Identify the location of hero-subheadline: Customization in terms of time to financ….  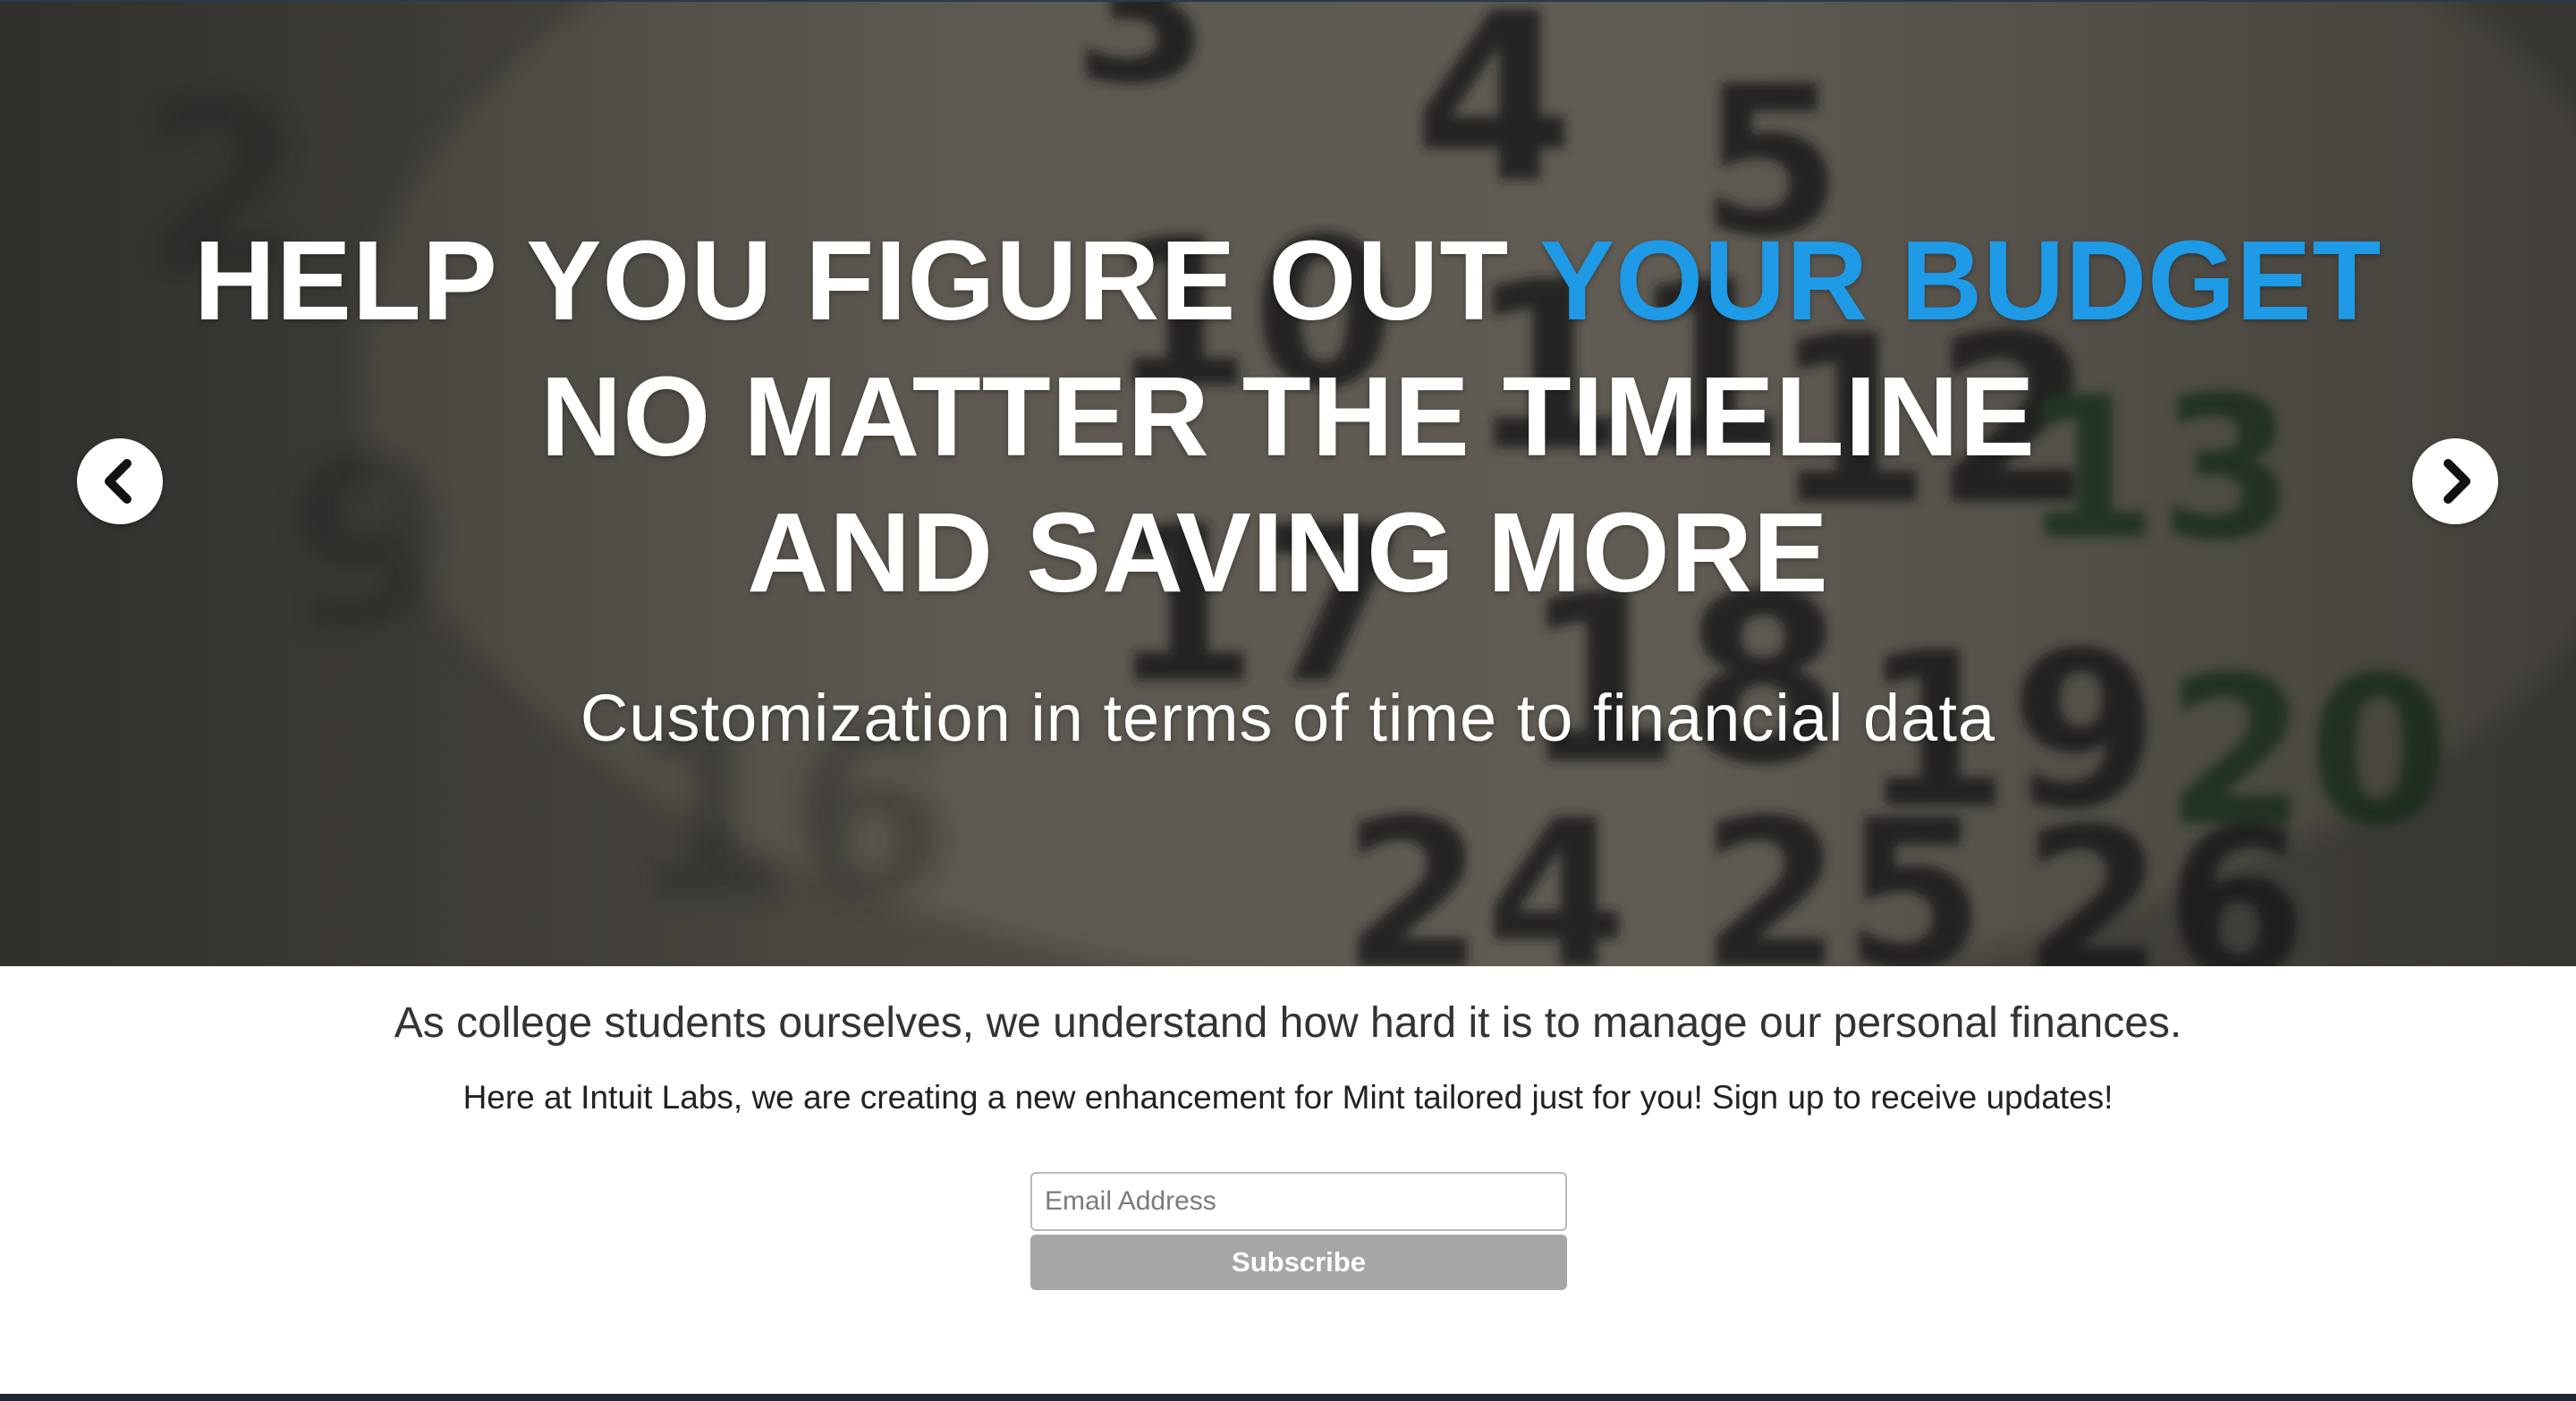
(1288, 718).